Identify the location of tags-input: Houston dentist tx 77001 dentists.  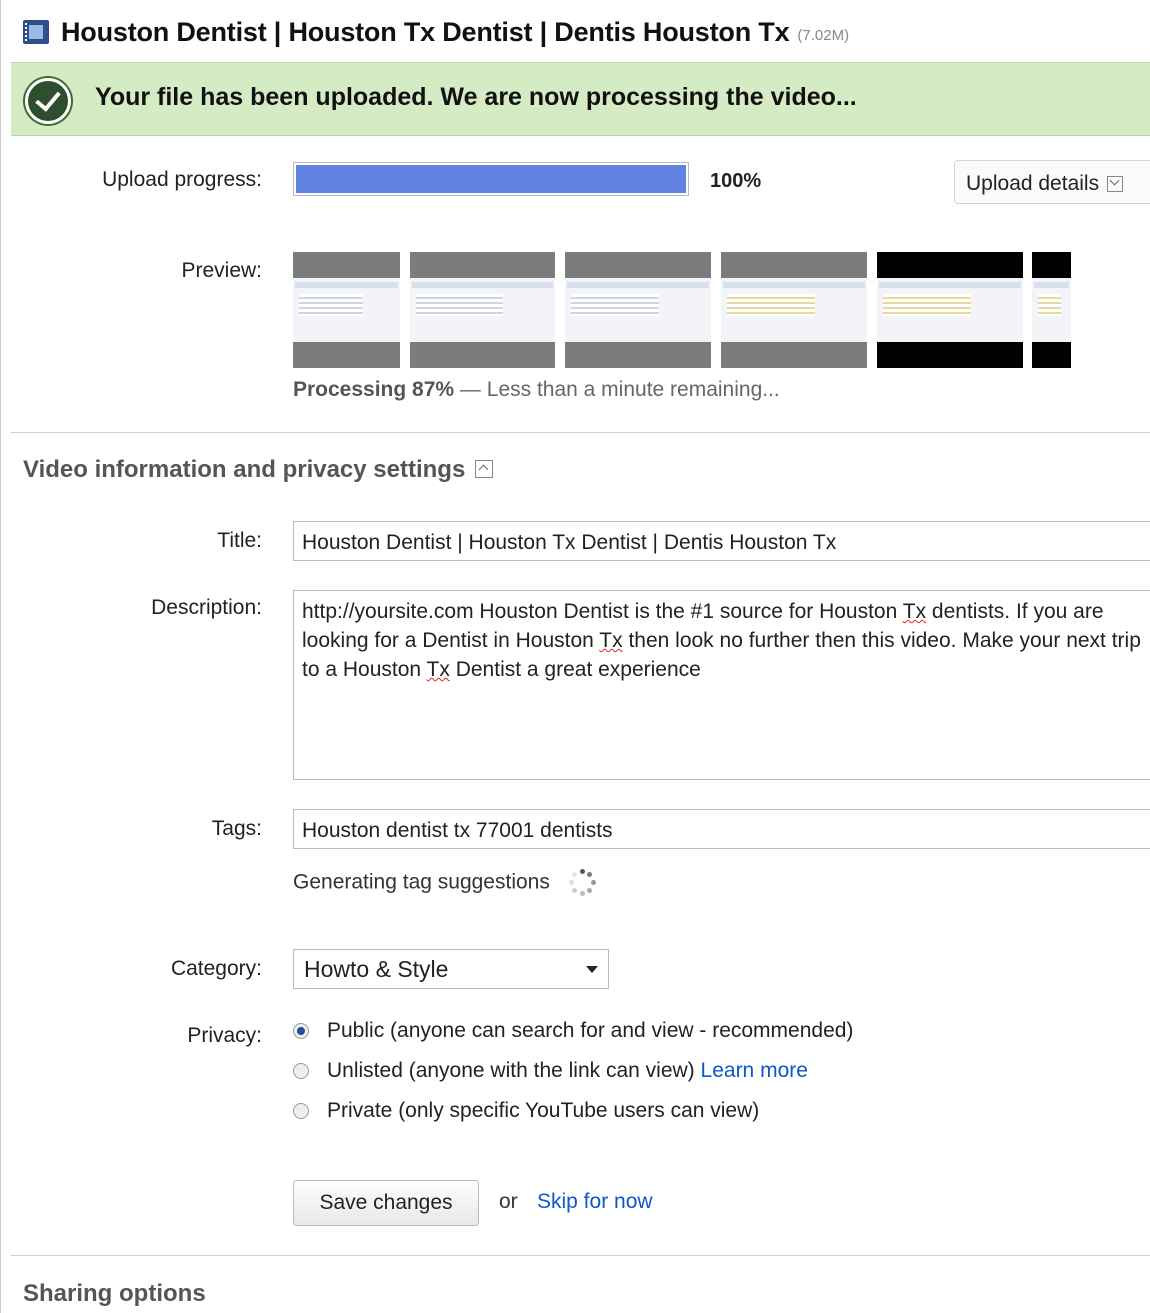
(721, 829).